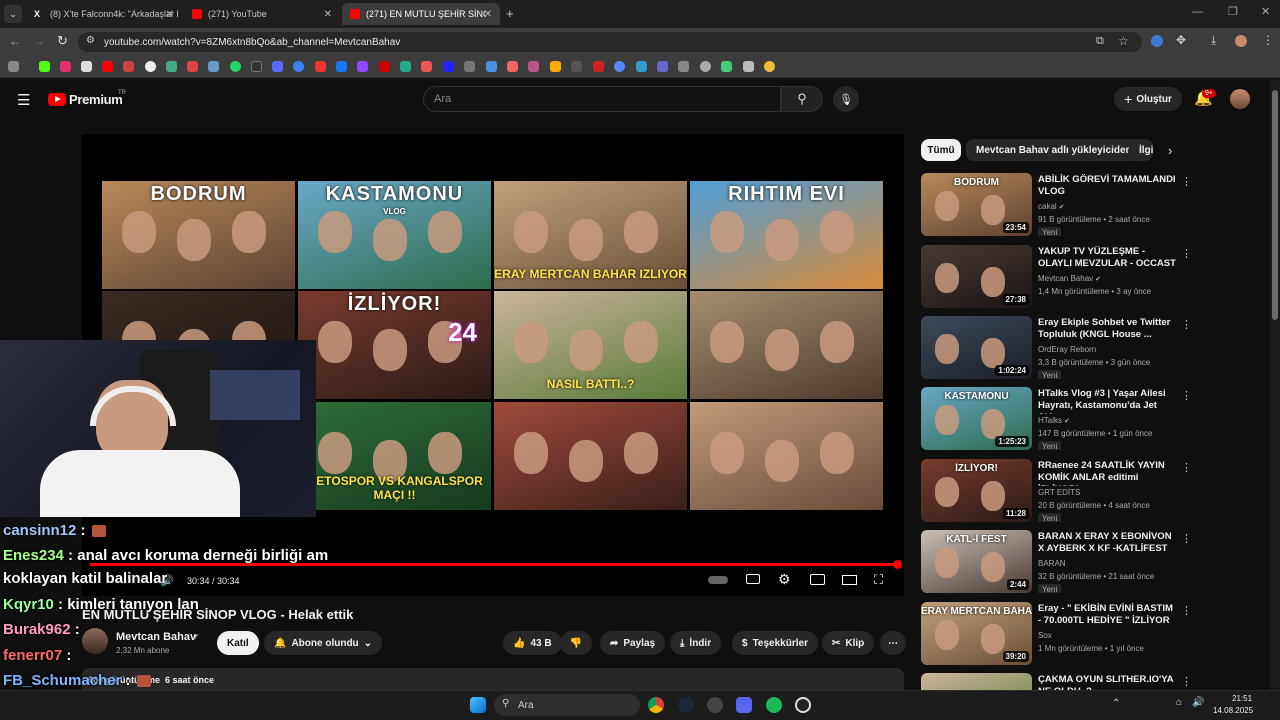 This screenshot has width=1280, height=720. What do you see at coordinates (323, 643) in the screenshot?
I see `subscribed-button: 🔔 Abone olundu ⌄` at bounding box center [323, 643].